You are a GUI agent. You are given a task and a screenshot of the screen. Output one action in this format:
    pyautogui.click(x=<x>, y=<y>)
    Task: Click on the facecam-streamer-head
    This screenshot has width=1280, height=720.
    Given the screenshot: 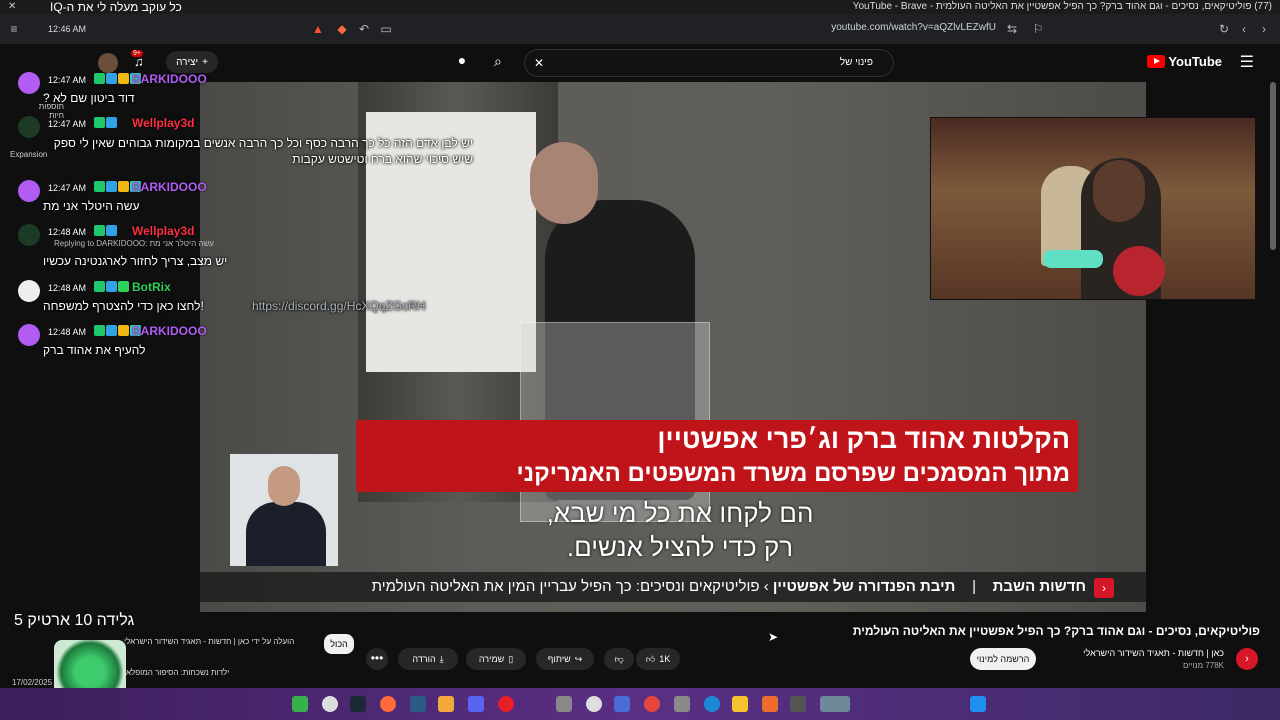 What is the action you would take?
    pyautogui.click(x=1119, y=191)
    